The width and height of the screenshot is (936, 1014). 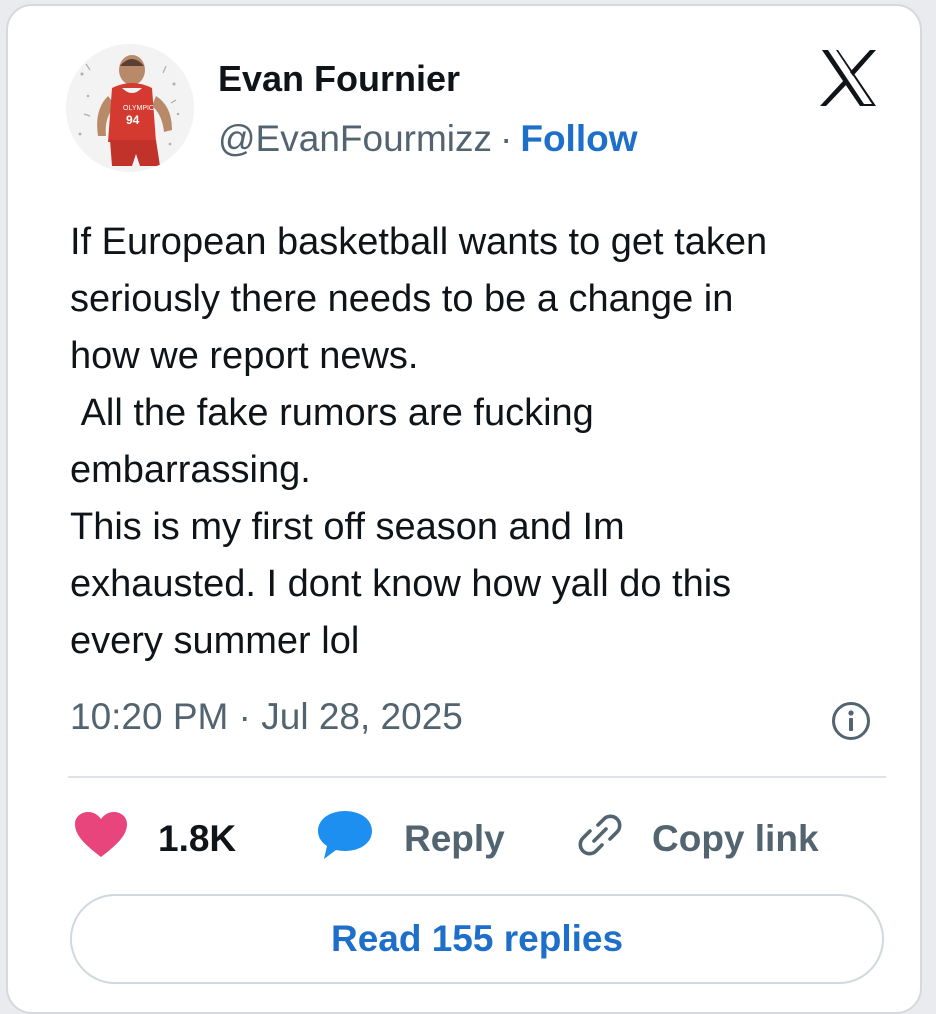 I want to click on divider, so click(x=477, y=777).